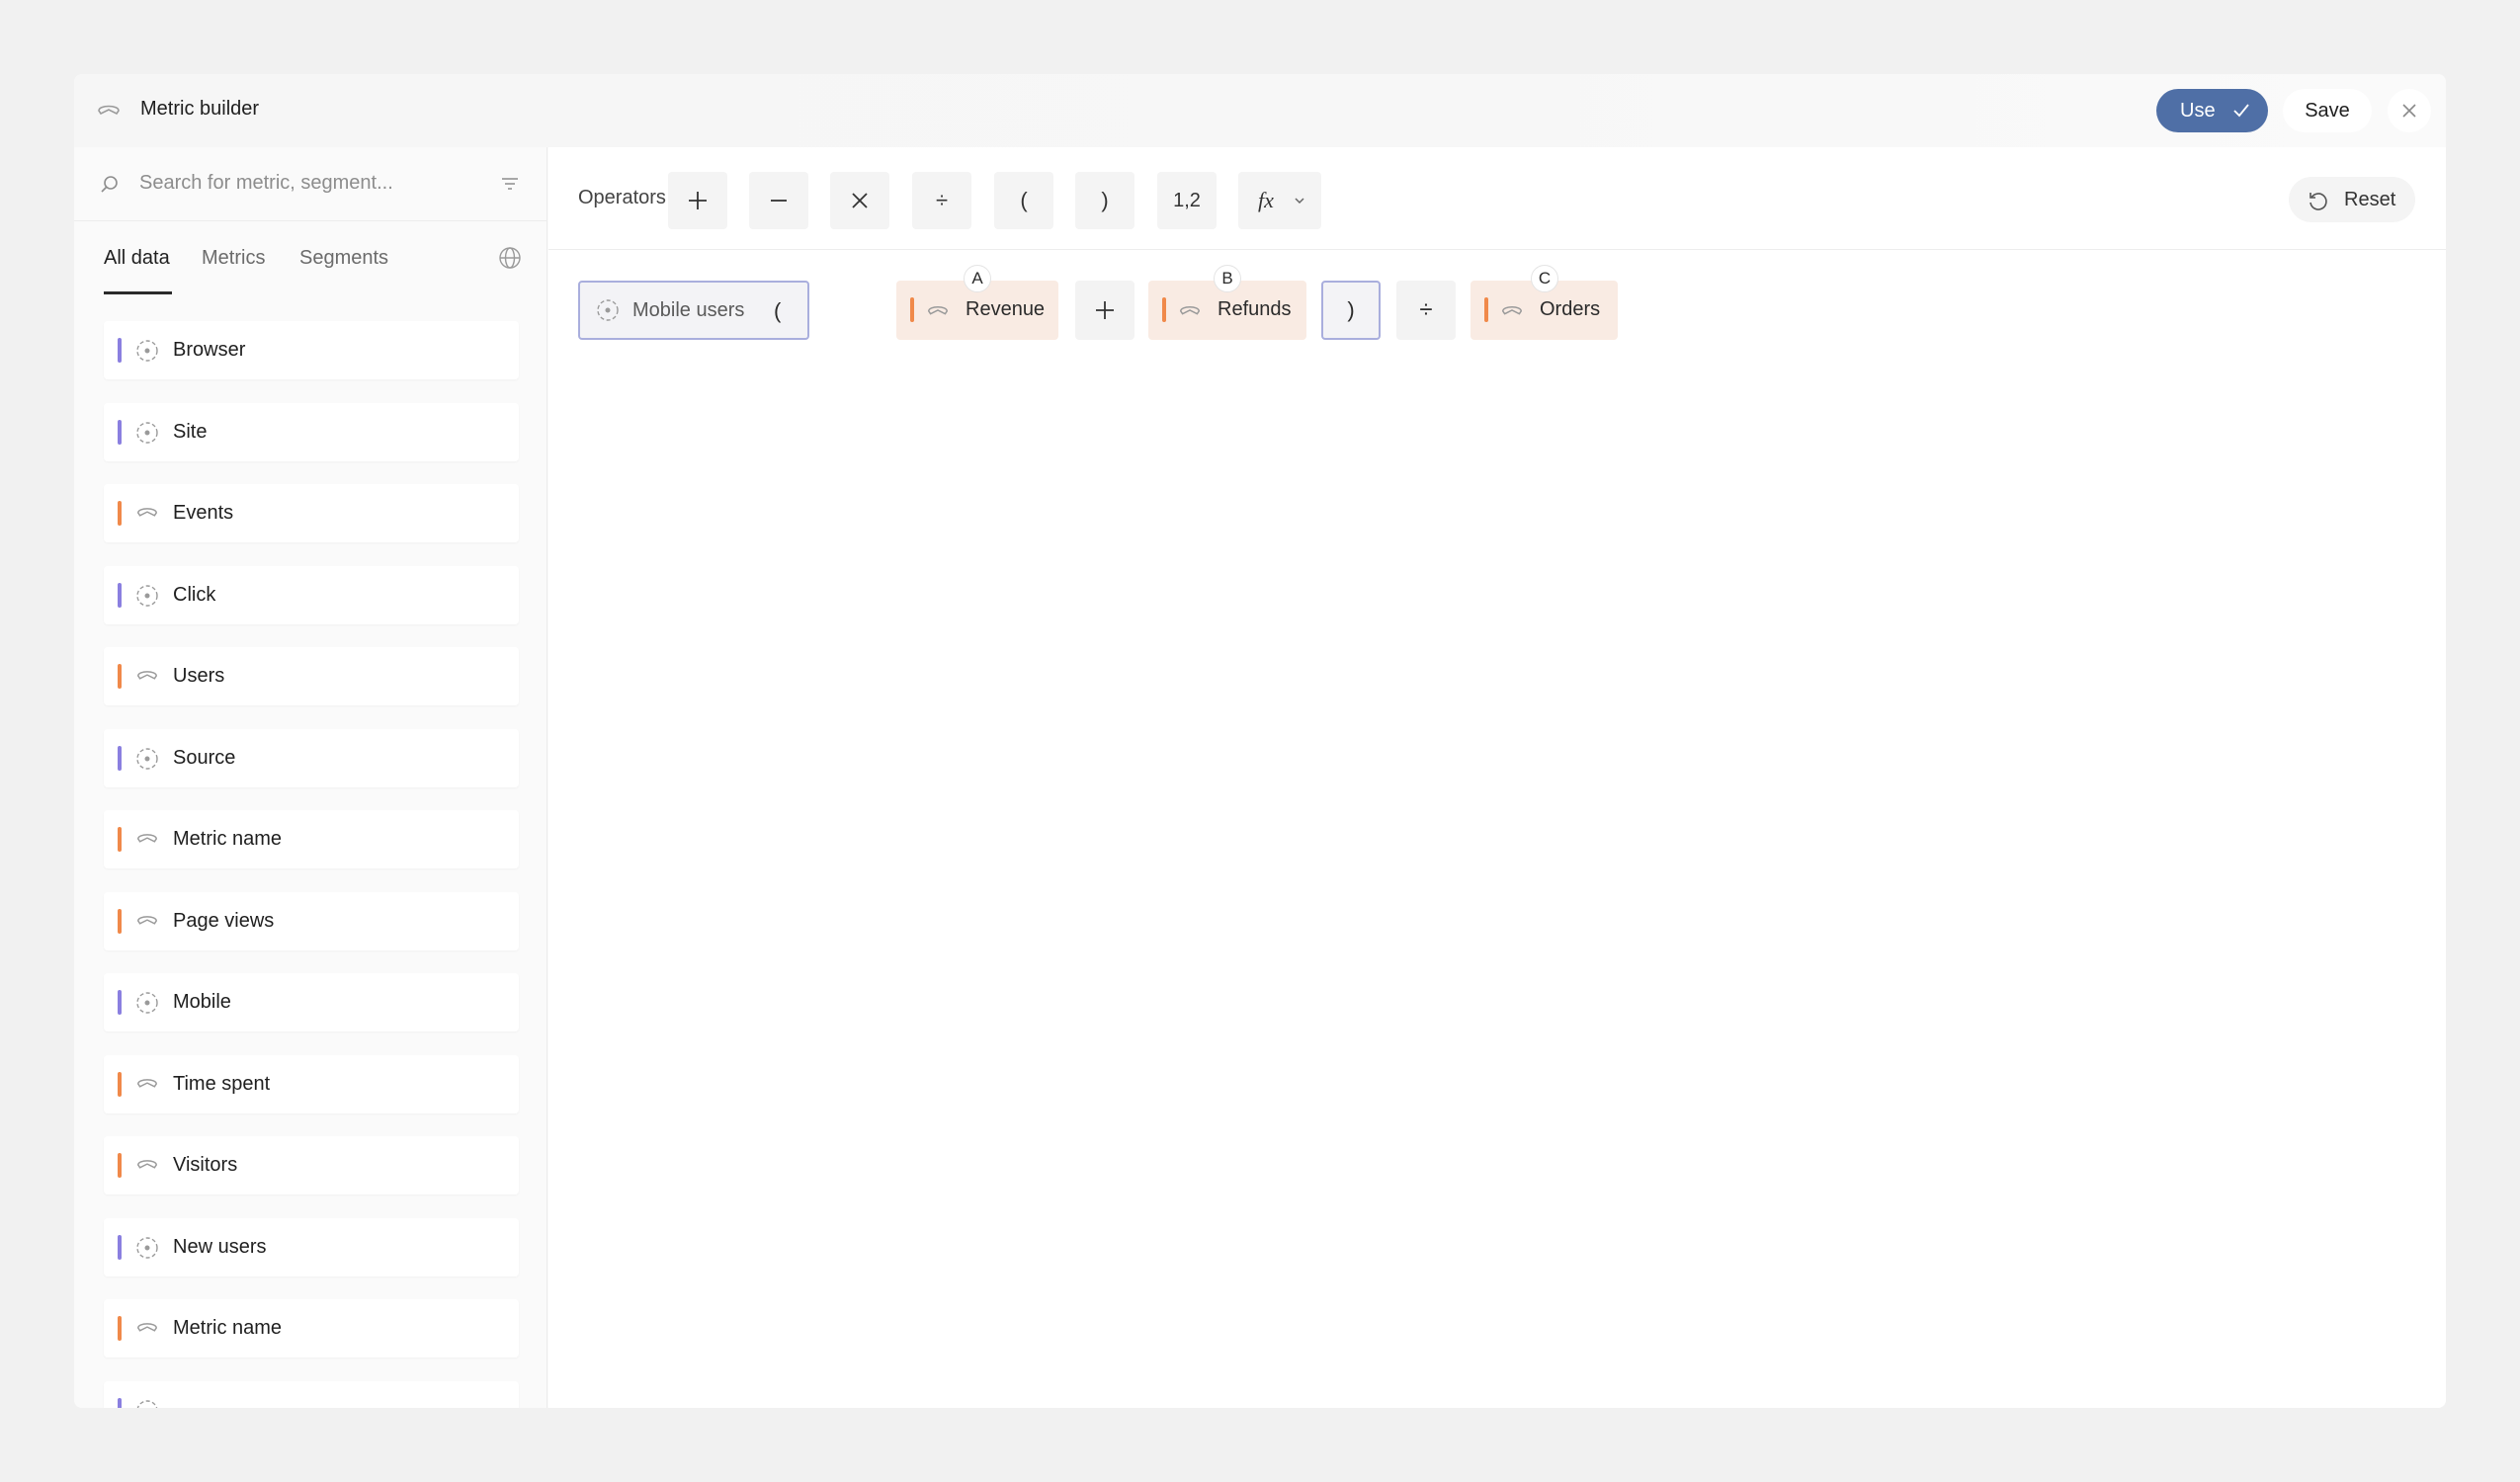  What do you see at coordinates (233, 258) in the screenshot?
I see `tab-metrics: Metrics` at bounding box center [233, 258].